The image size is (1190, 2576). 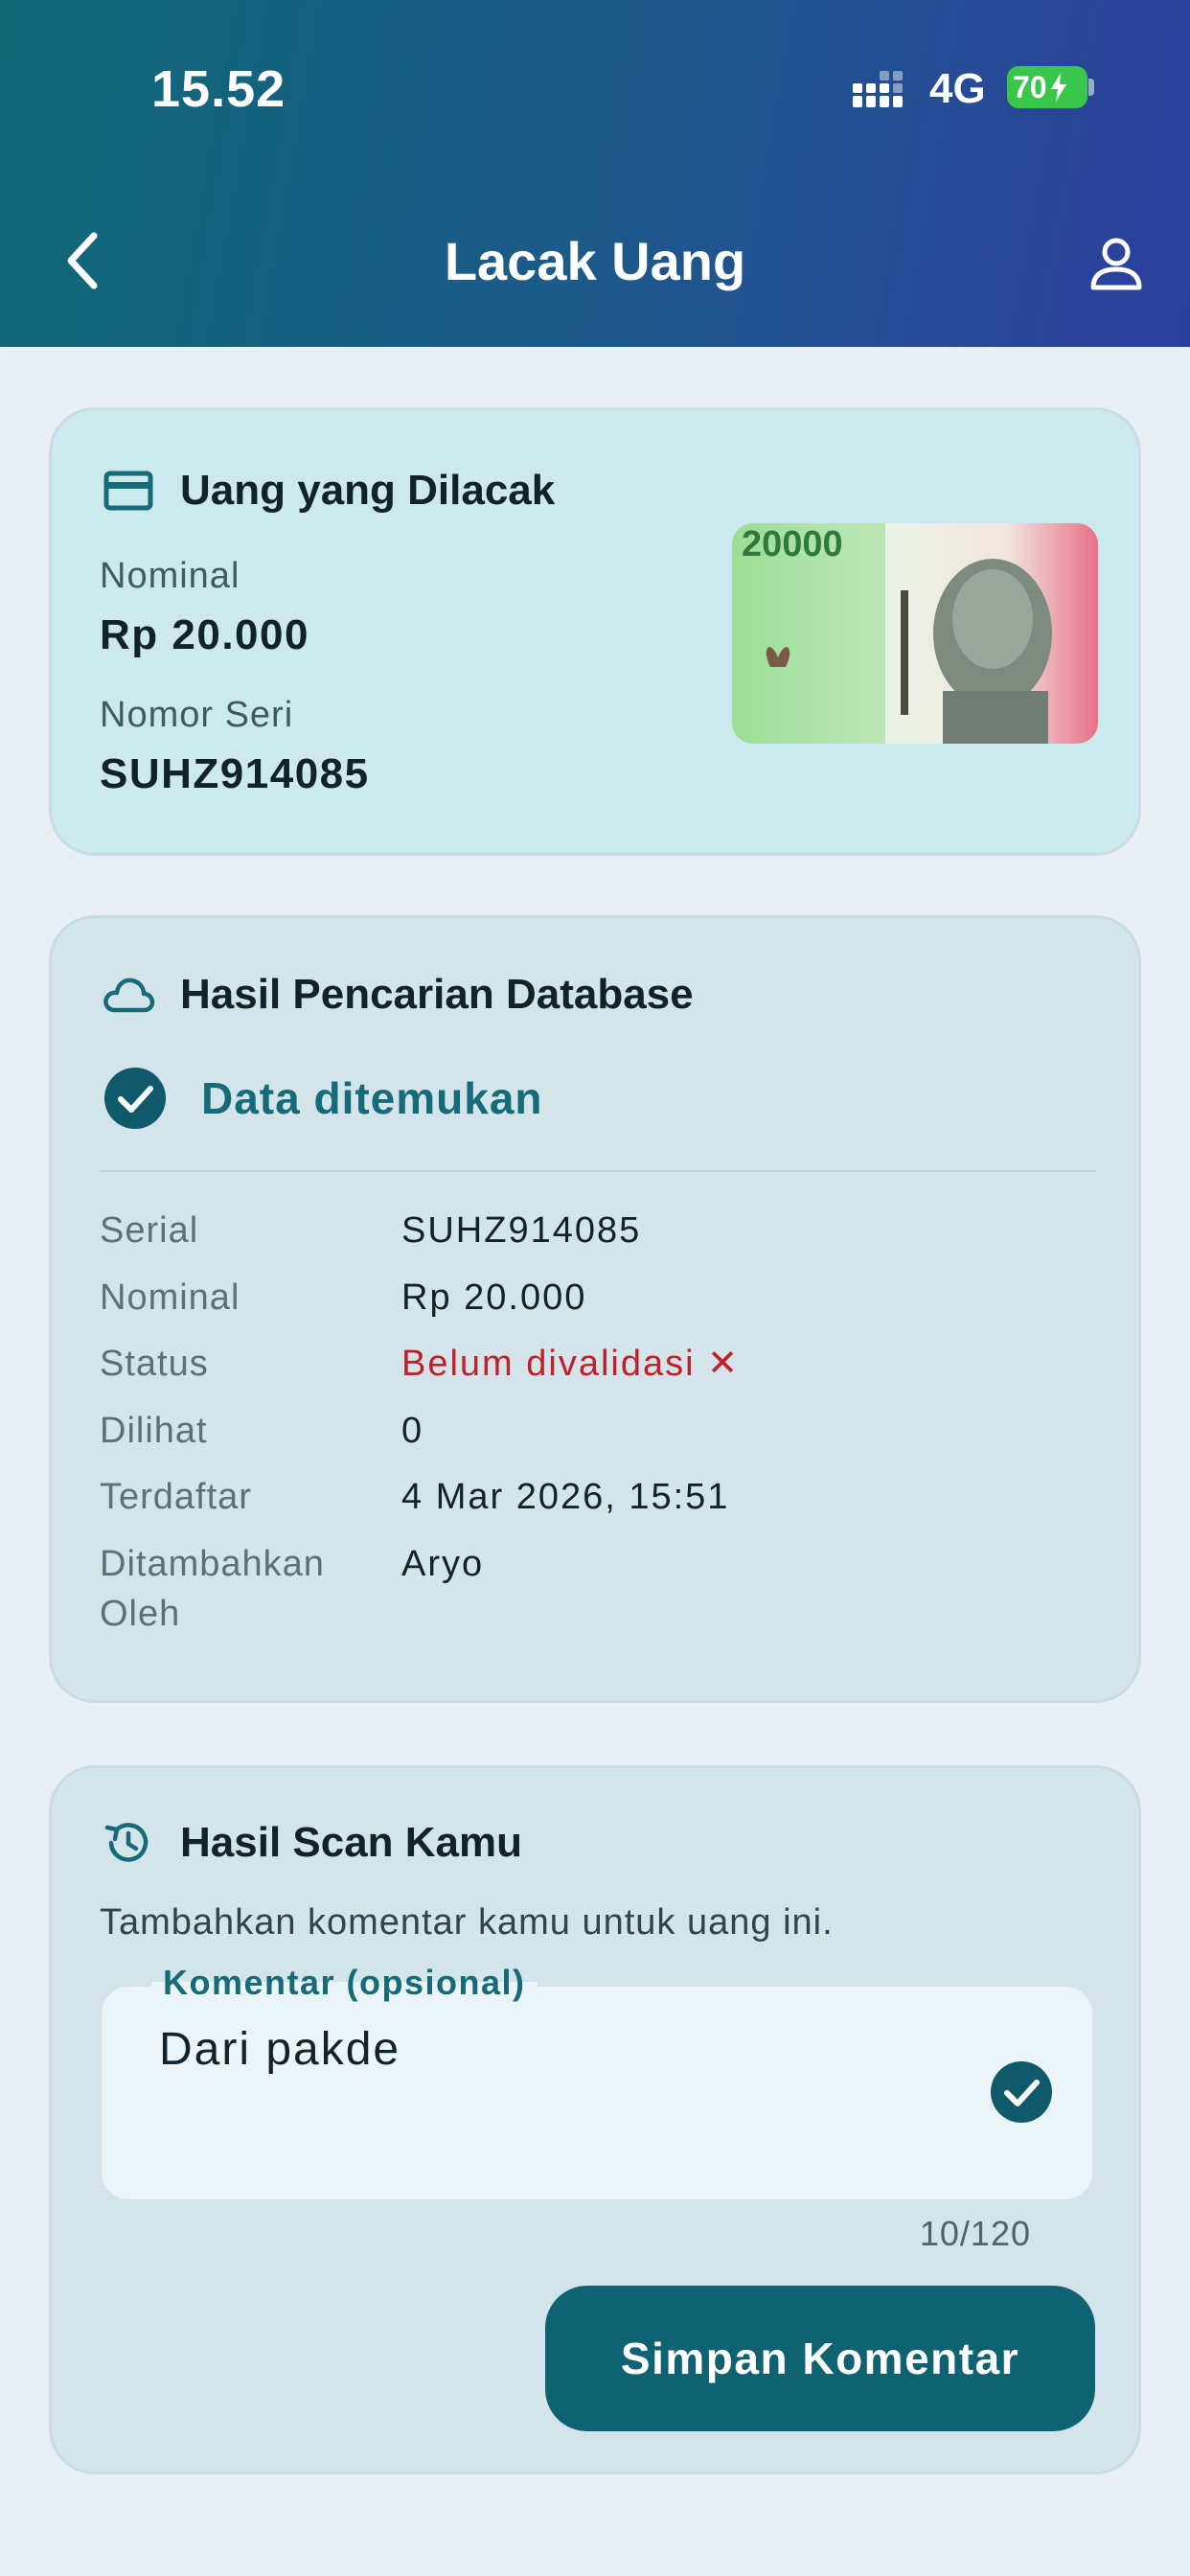 I want to click on page-title: Lacak Uang, so click(x=595, y=261).